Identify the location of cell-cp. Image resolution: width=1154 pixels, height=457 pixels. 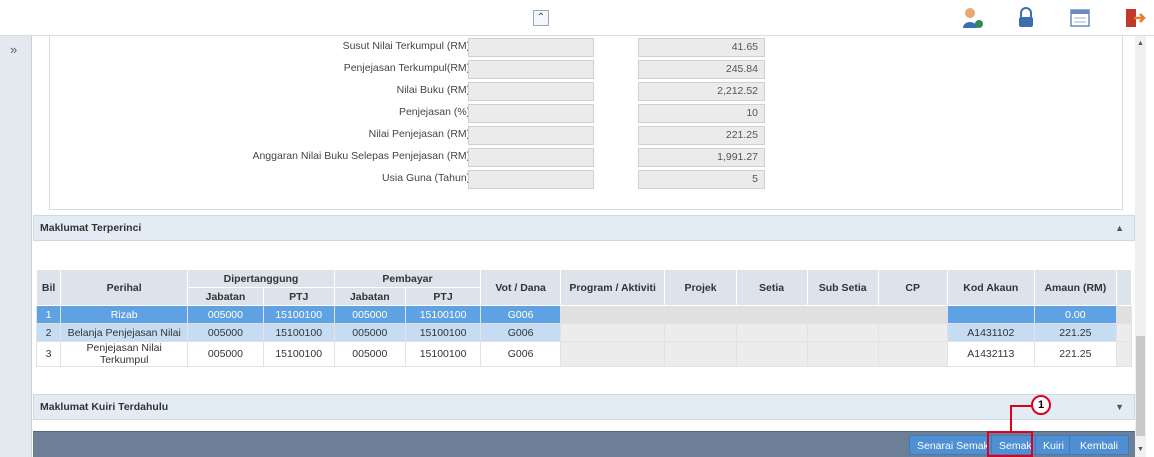
(912, 354).